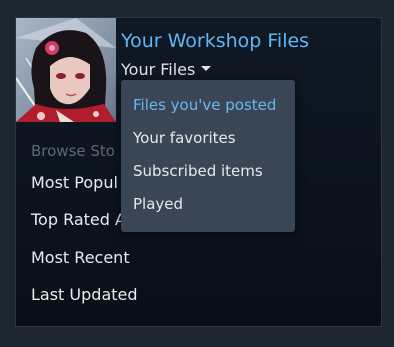 The width and height of the screenshot is (394, 347). What do you see at coordinates (184, 138) in the screenshot?
I see `dropdown-item-favorites: Your favorites` at bounding box center [184, 138].